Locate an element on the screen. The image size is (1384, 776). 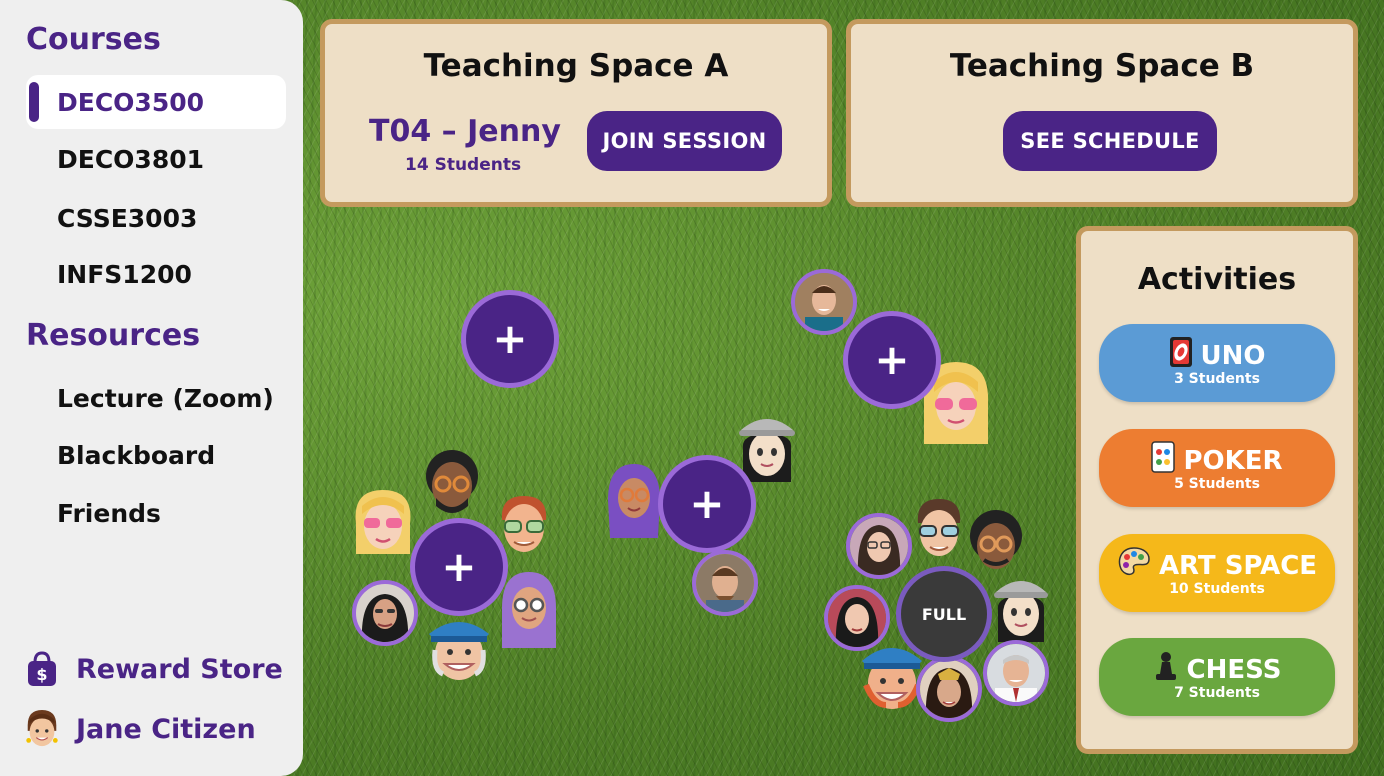
activity-uno: UNO 3 Students is located at coordinates (1217, 363).